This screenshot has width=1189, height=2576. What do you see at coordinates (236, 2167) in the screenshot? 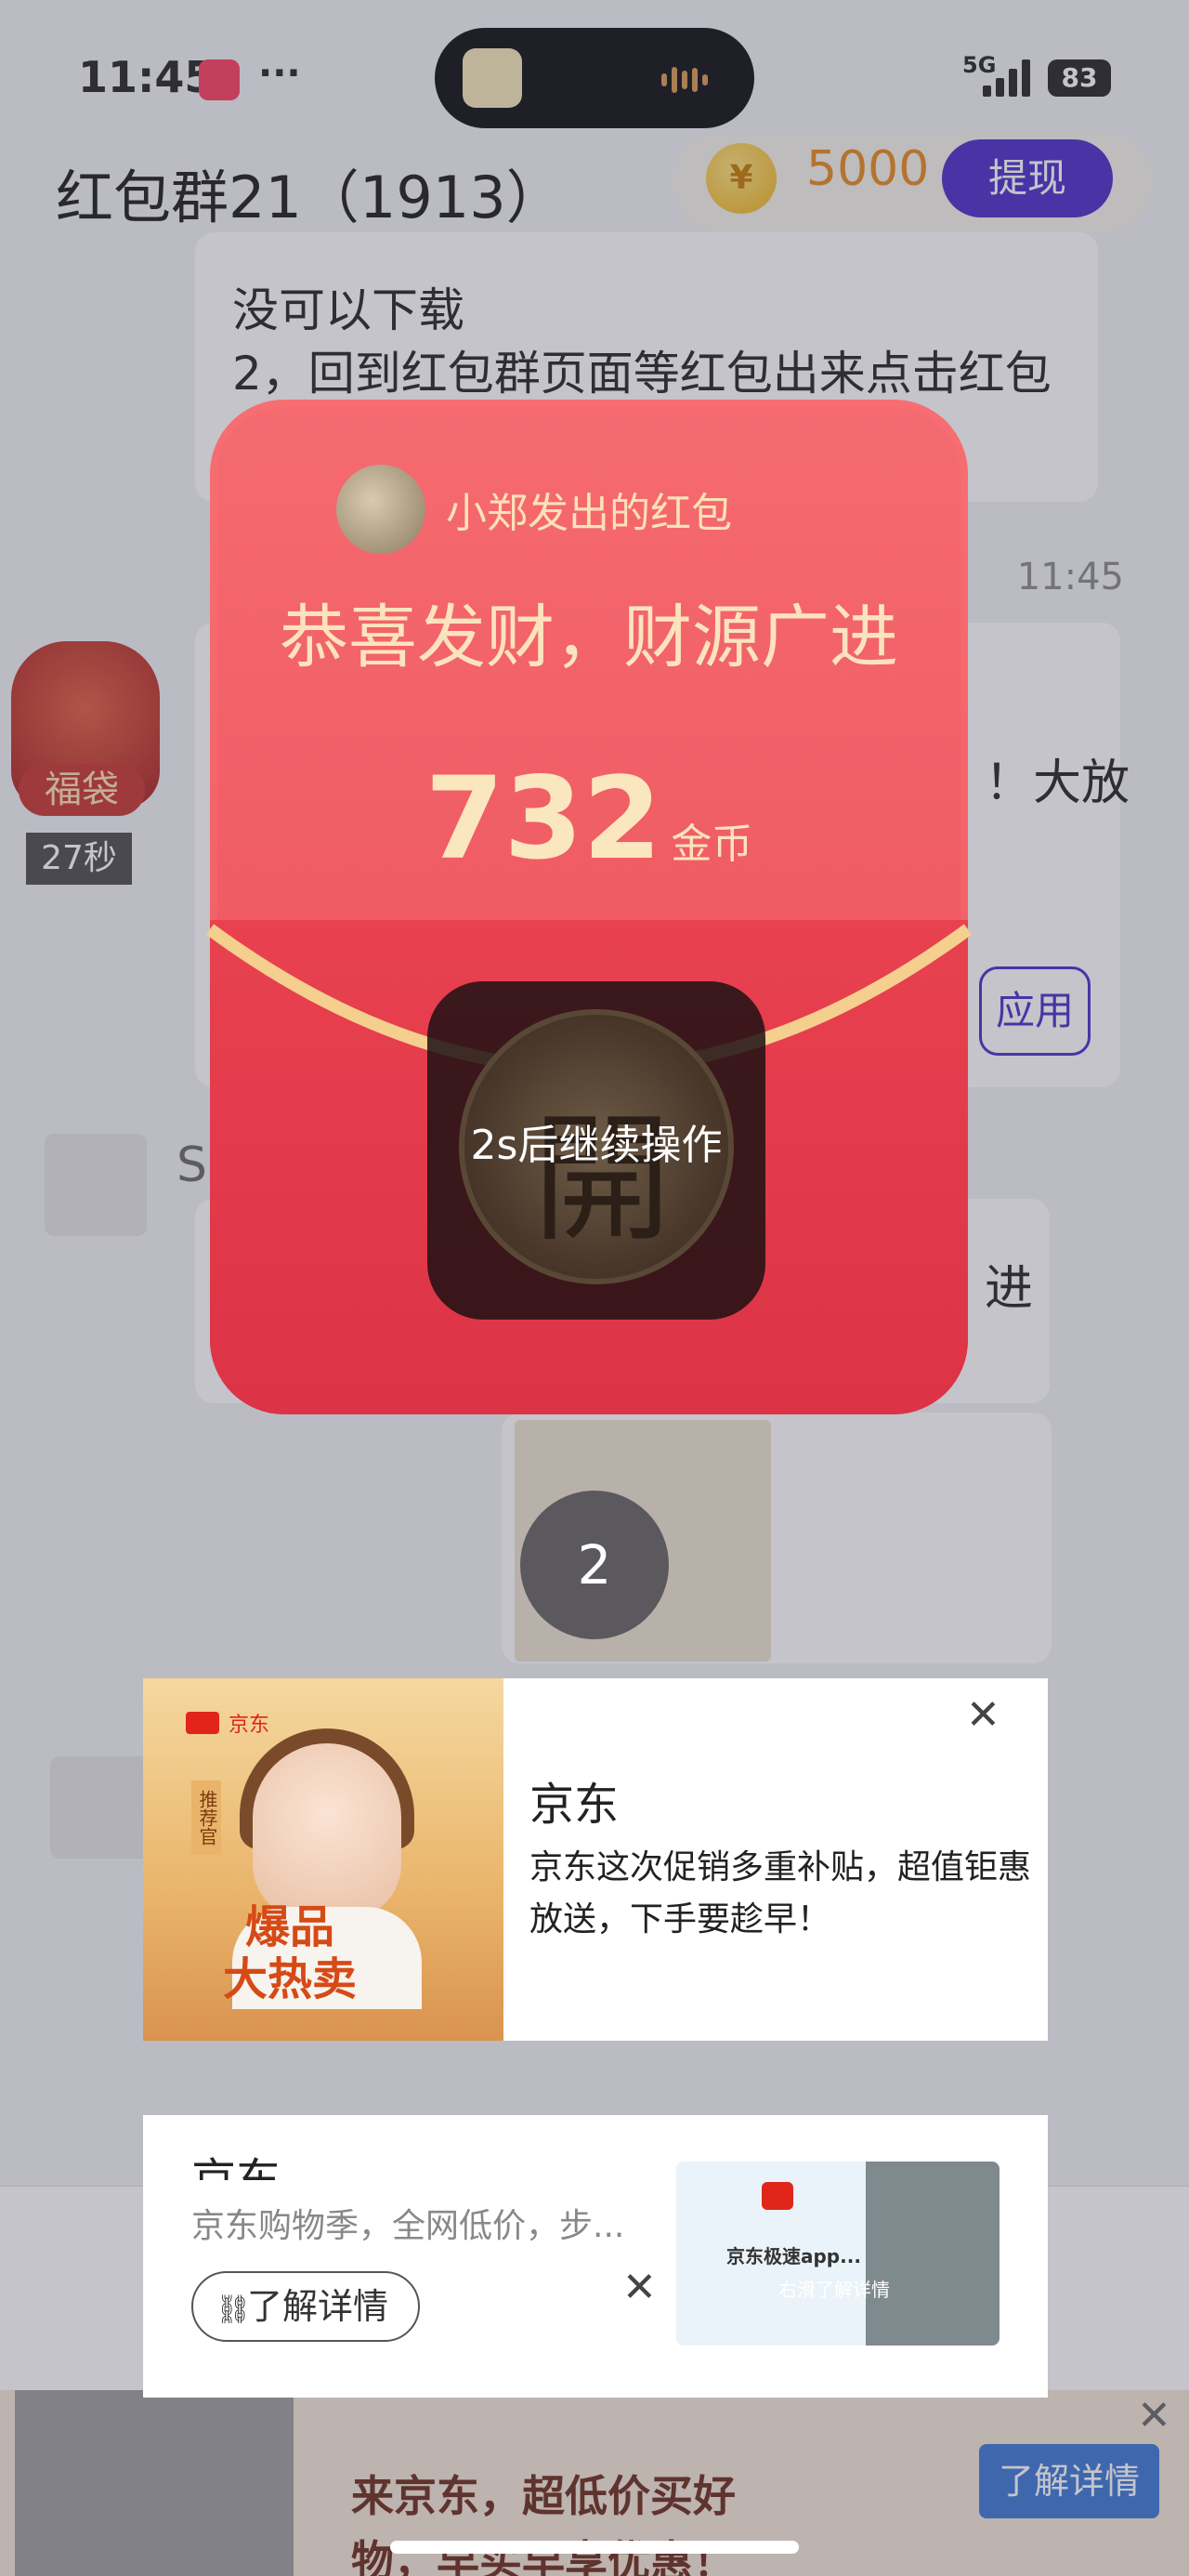
I see `ad2-title: 京东` at bounding box center [236, 2167].